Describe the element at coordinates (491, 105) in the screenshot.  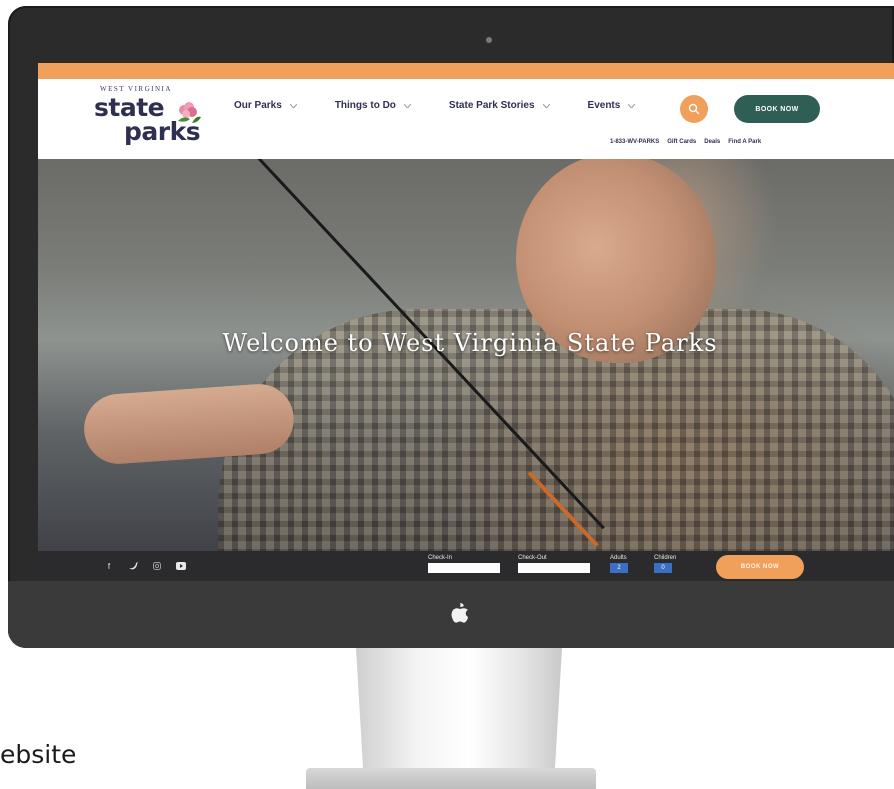
I see `nav-item-label: State Park Stories` at that location.